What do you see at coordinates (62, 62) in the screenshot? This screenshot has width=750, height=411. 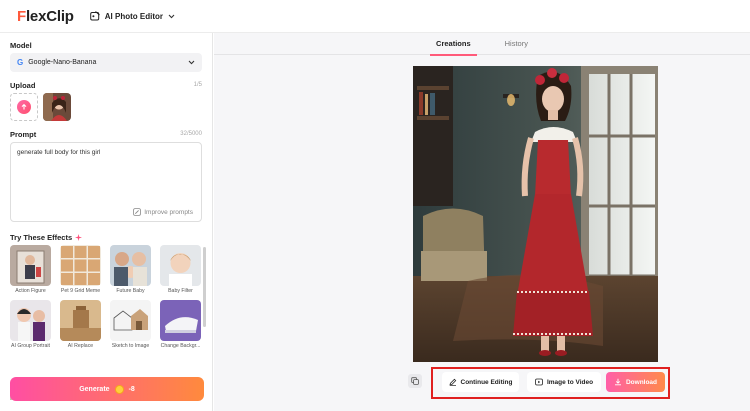 I see `model-value: Google-Nano-Banana` at bounding box center [62, 62].